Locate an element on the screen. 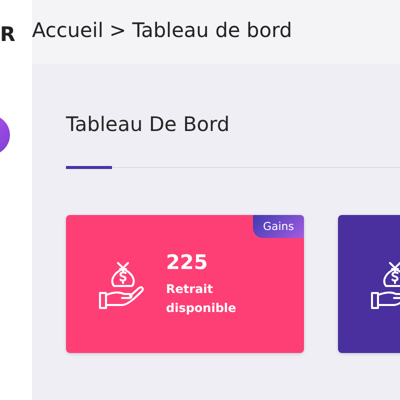  stat-value: 225 is located at coordinates (187, 262).